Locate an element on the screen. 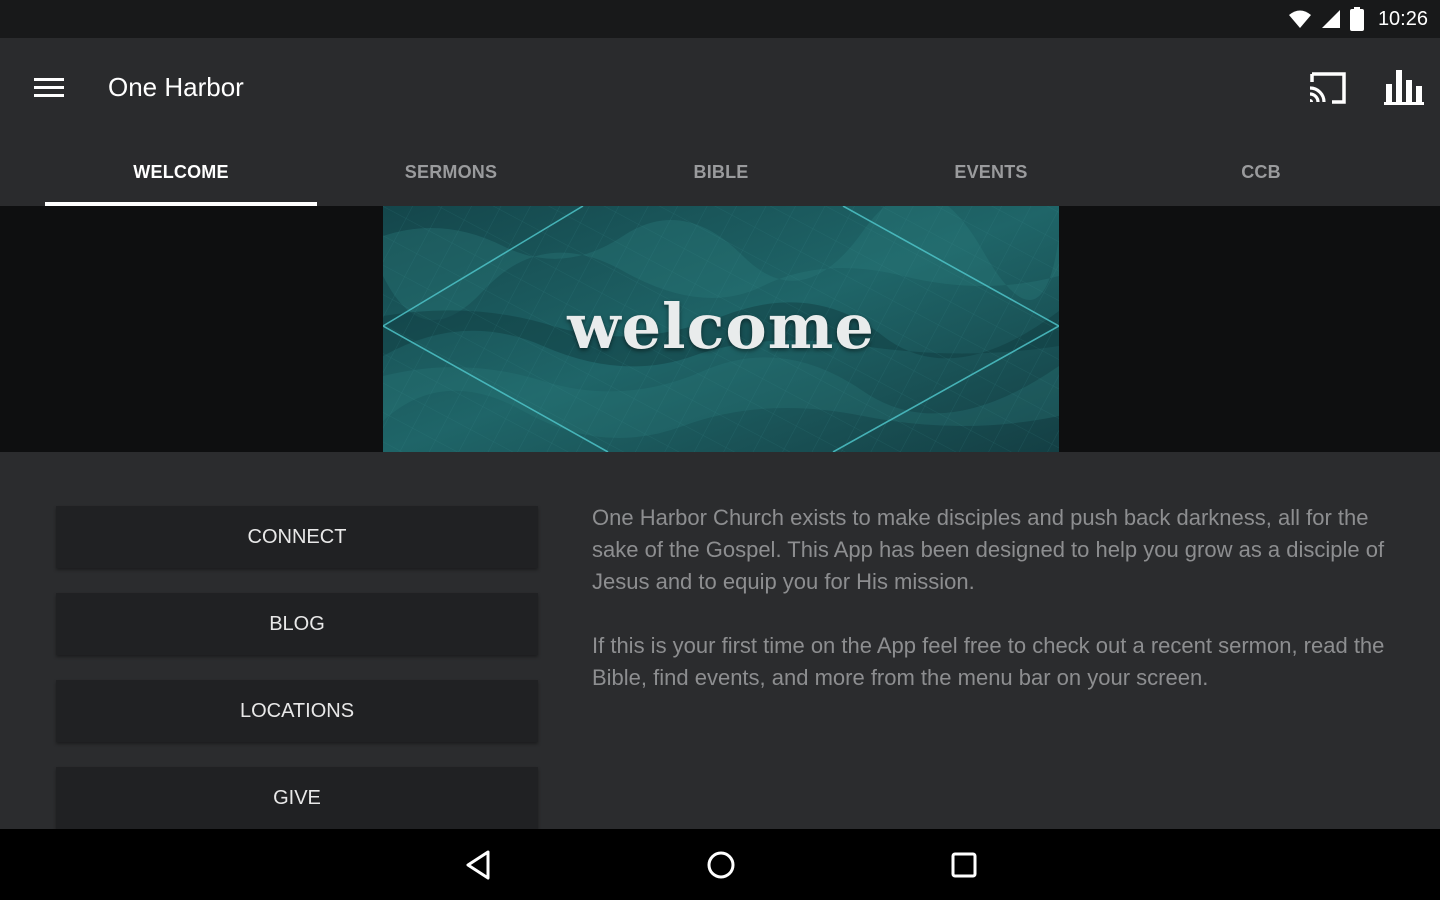 The height and width of the screenshot is (900, 1440). status-time: 10:26 is located at coordinates (1402, 18).